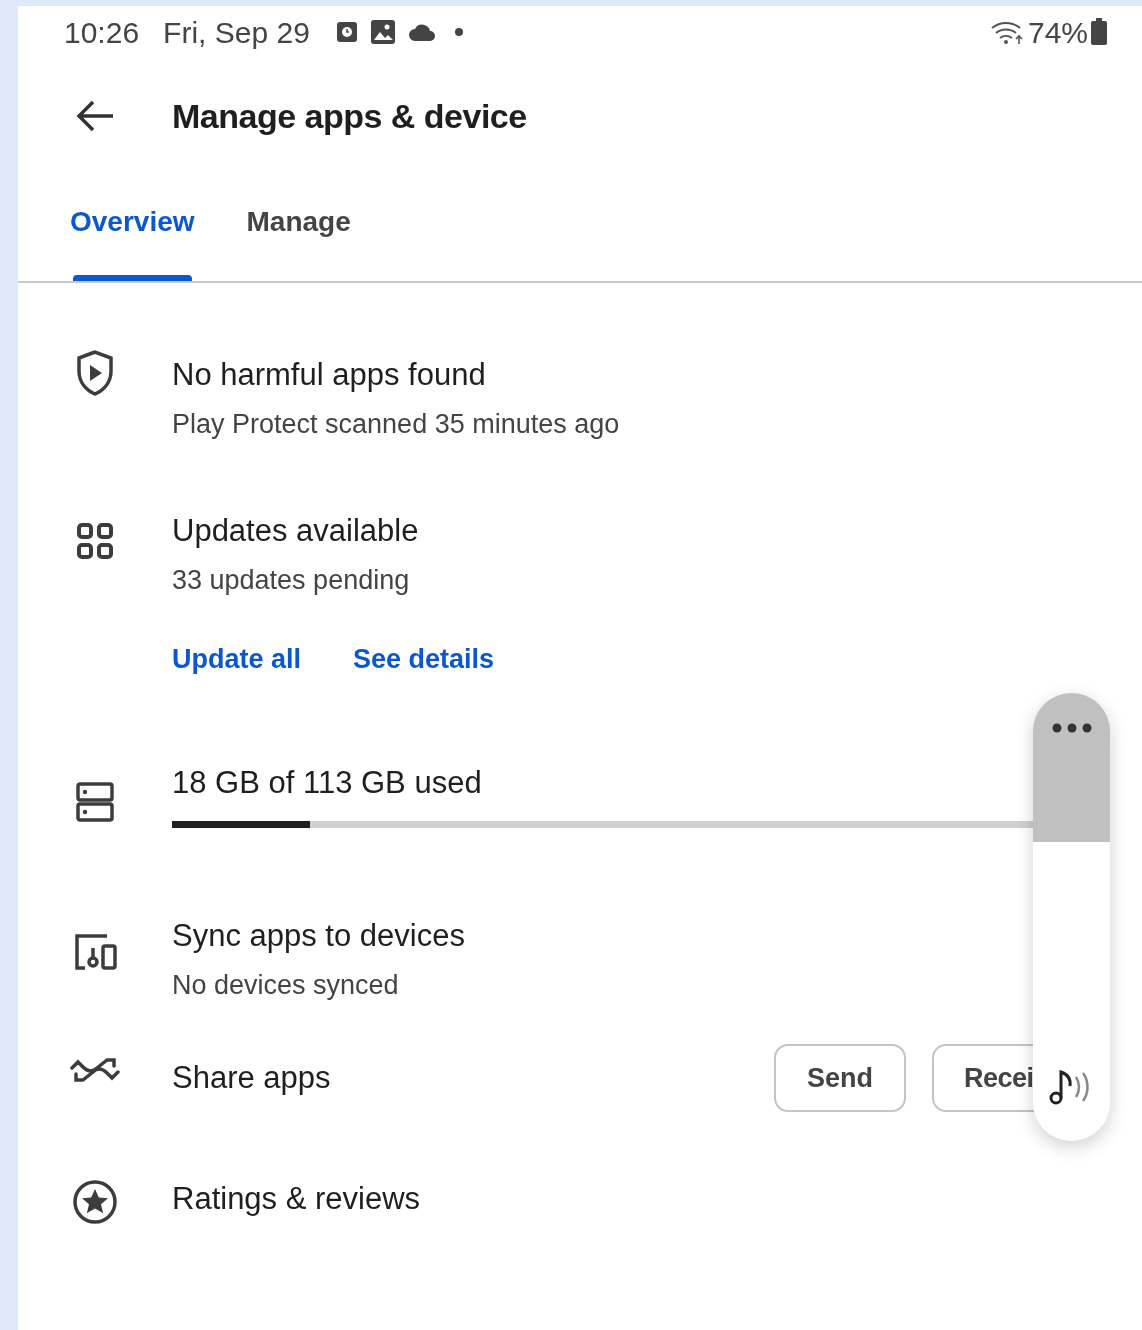  Describe the element at coordinates (95, 541) in the screenshot. I see `grid-icon` at that location.